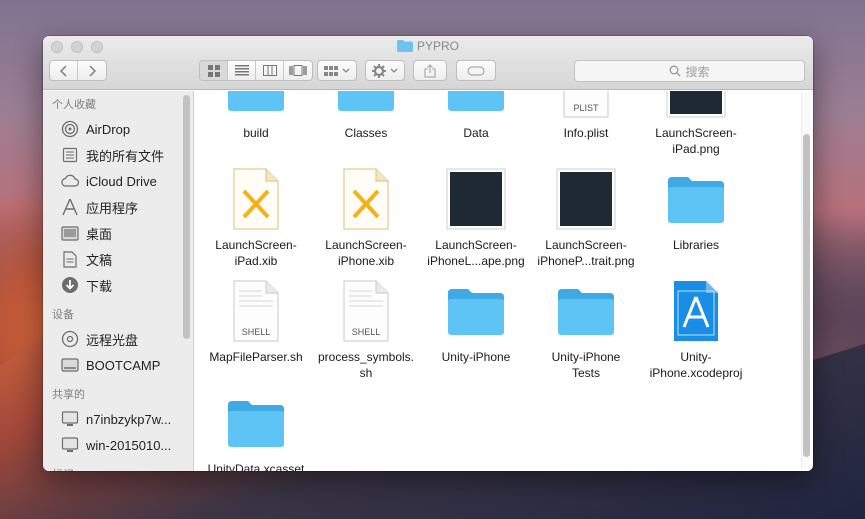 The height and width of the screenshot is (519, 865). What do you see at coordinates (696, 124) in the screenshot?
I see `file-item: LaunchScreen-iPad.png` at bounding box center [696, 124].